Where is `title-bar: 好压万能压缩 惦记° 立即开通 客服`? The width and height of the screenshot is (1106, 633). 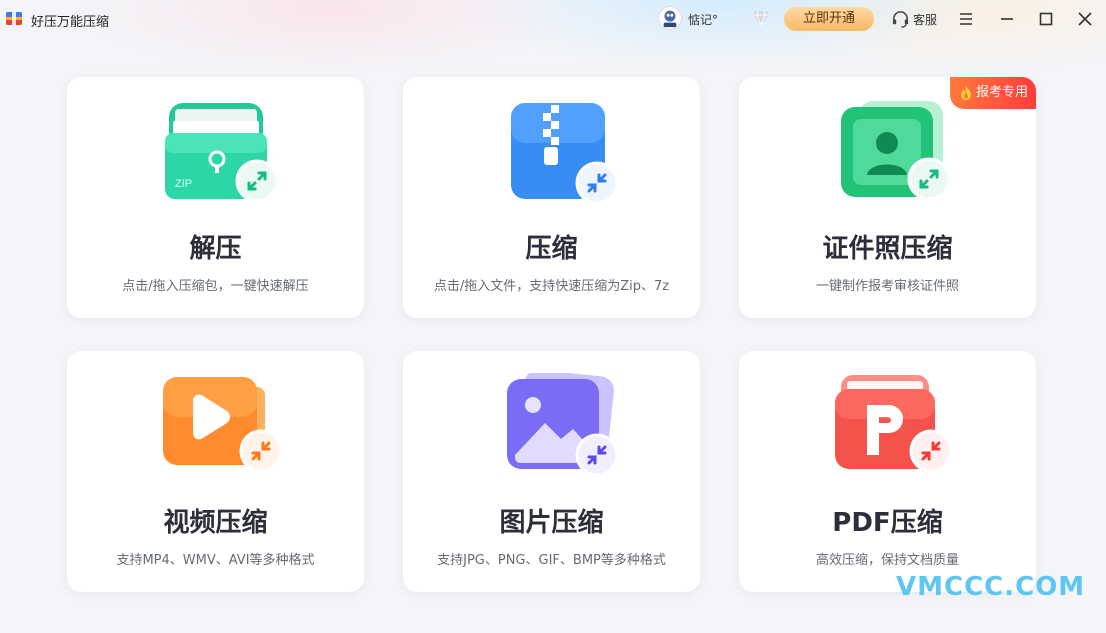 title-bar: 好压万能压缩 惦记° 立即开通 客服 is located at coordinates (553, 19).